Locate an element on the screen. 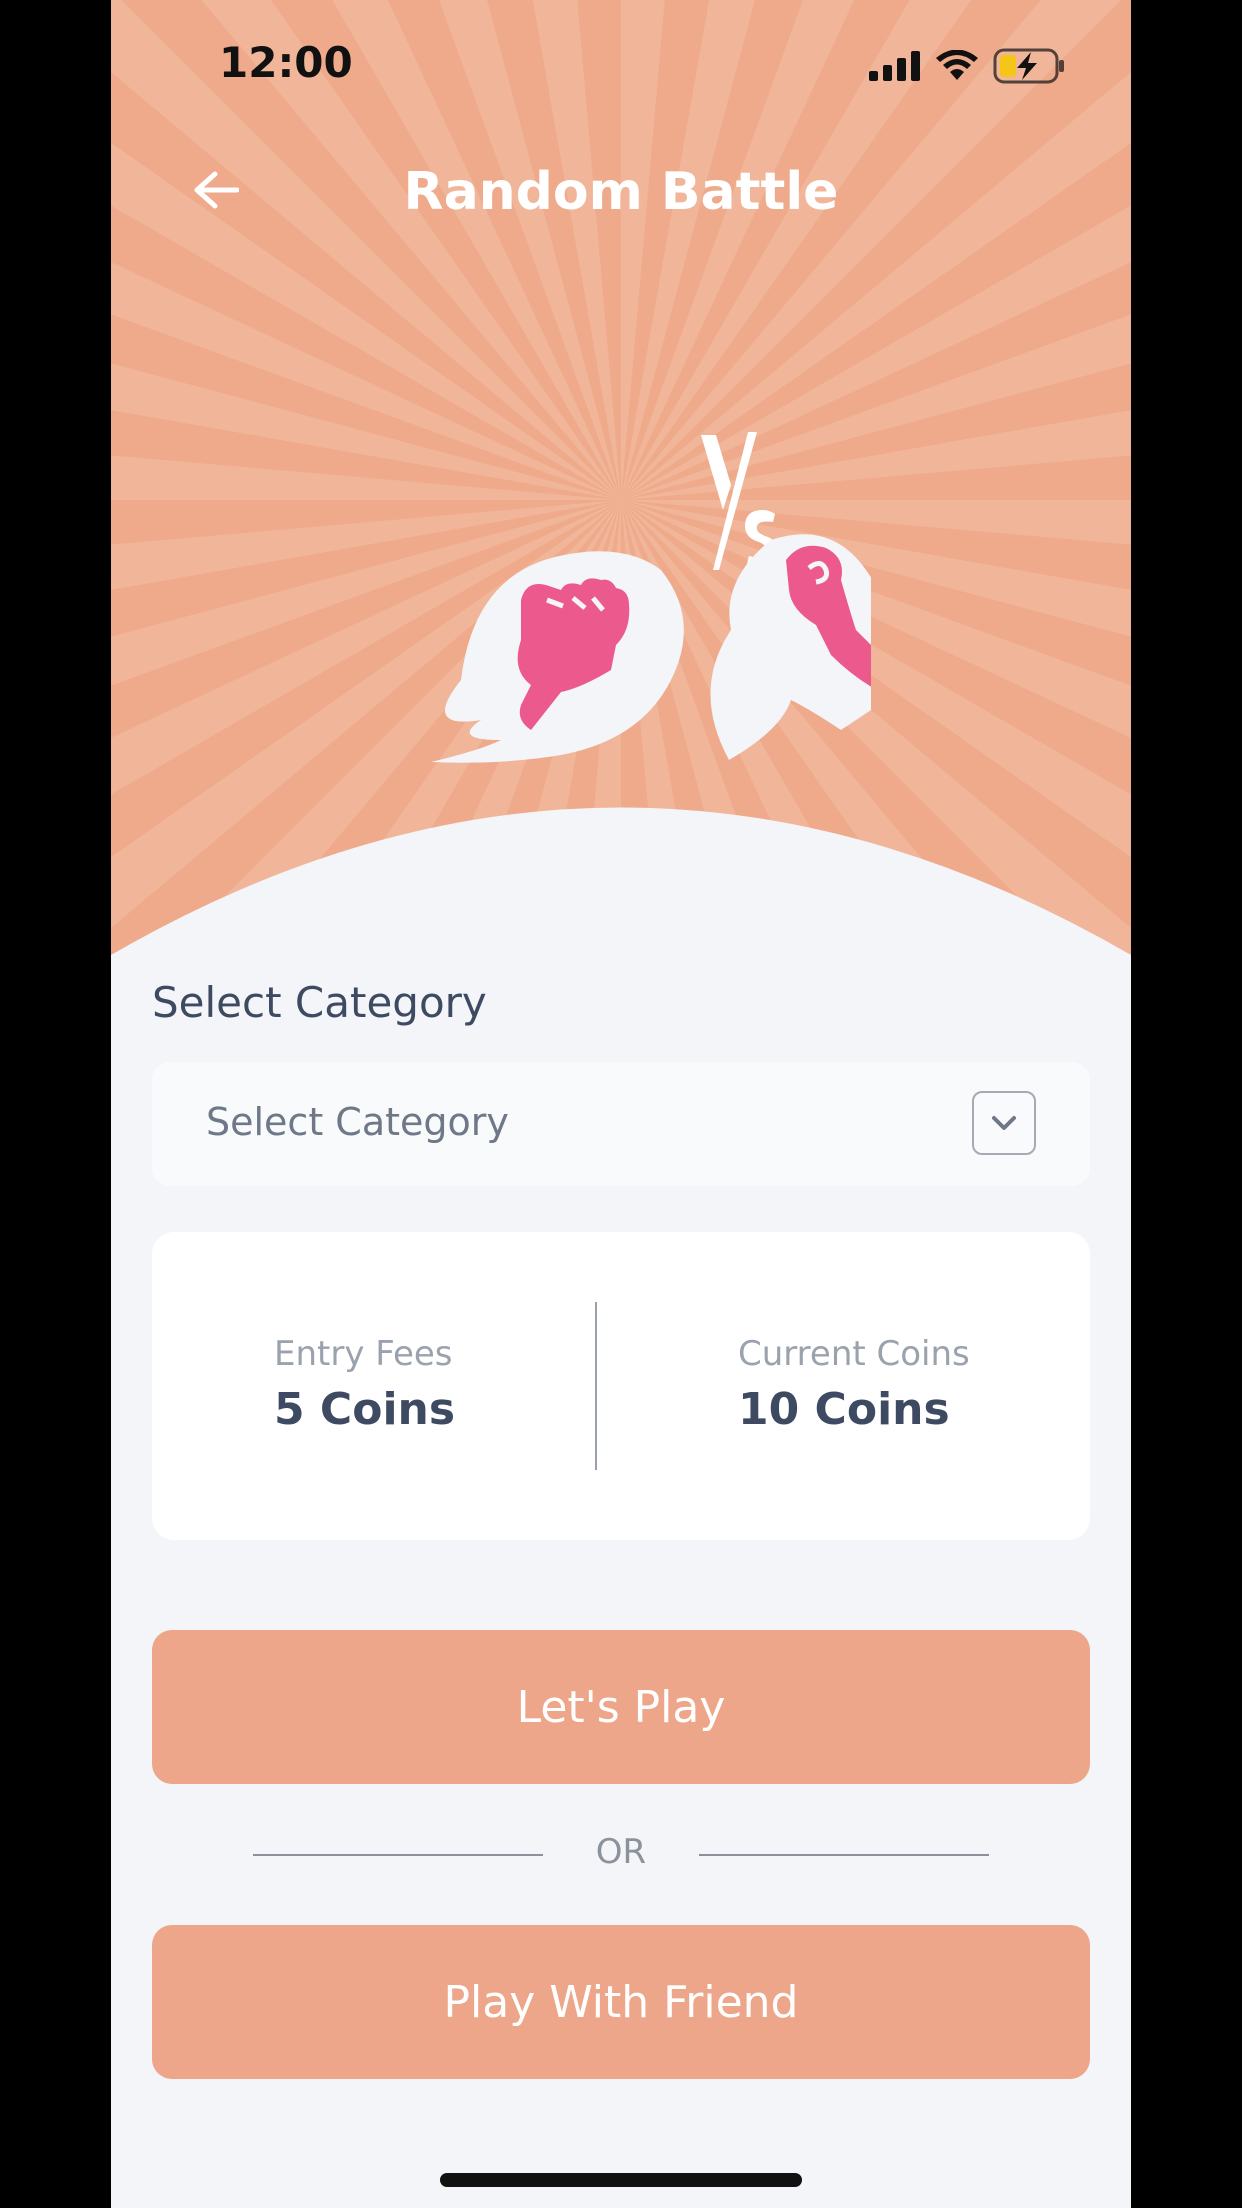 This screenshot has width=1242, height=2208. fist-fireball-left-icon is located at coordinates (557, 657).